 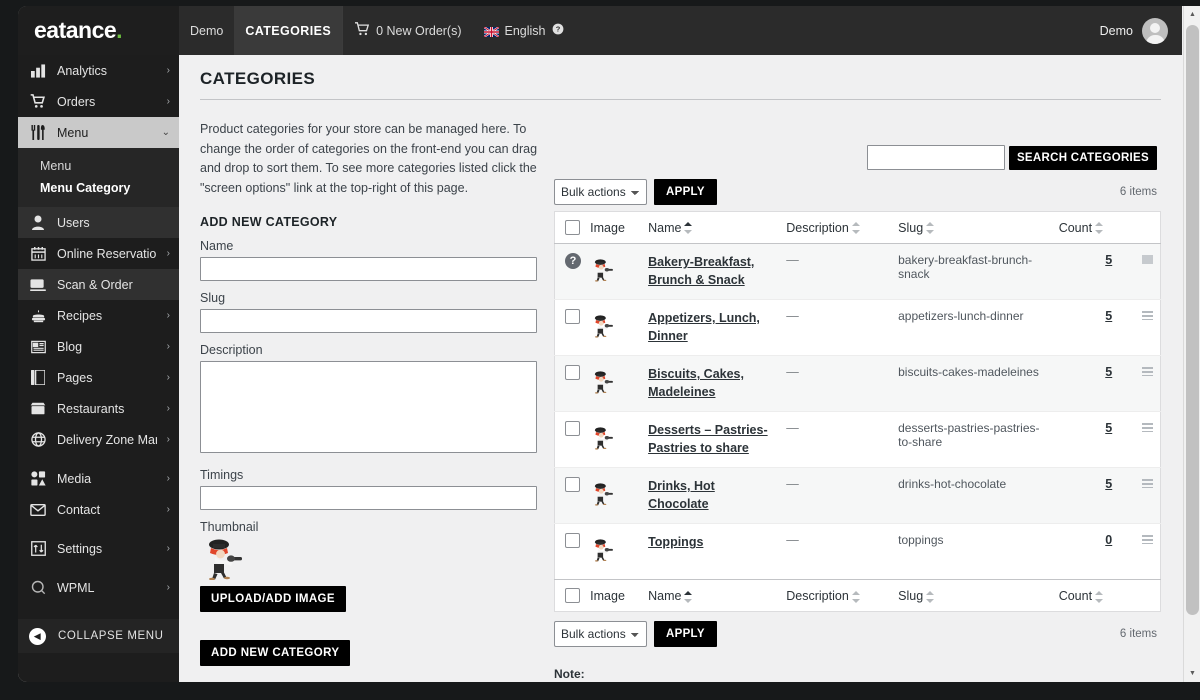 I want to click on sidebar-item-online-reservation: Online Reservation ›, so click(x=98, y=253).